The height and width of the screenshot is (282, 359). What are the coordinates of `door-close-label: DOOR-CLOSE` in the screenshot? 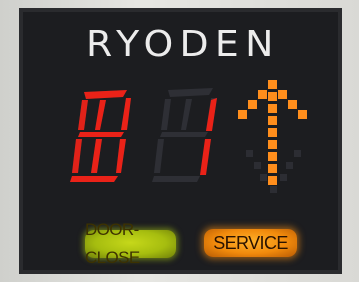 It's located at (112, 243).